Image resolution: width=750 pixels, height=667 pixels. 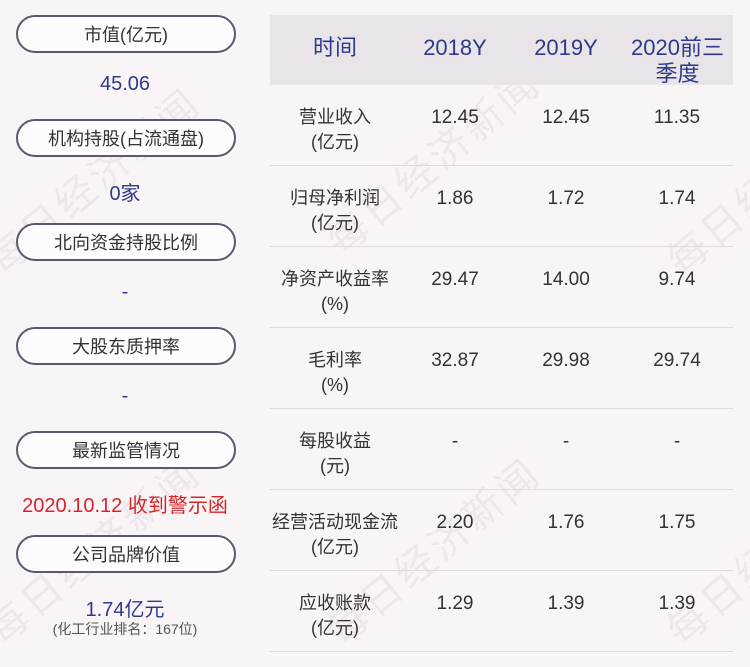 I want to click on row-label: 应收账款 (亿元), so click(x=335, y=615).